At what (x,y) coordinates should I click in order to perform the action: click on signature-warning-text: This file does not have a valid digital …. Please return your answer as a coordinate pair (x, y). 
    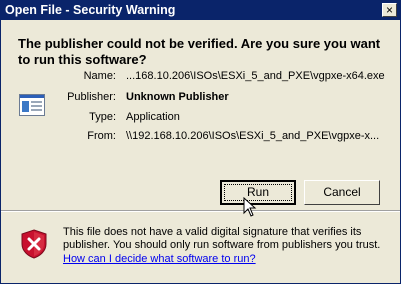
    Looking at the image, I should click on (222, 238).